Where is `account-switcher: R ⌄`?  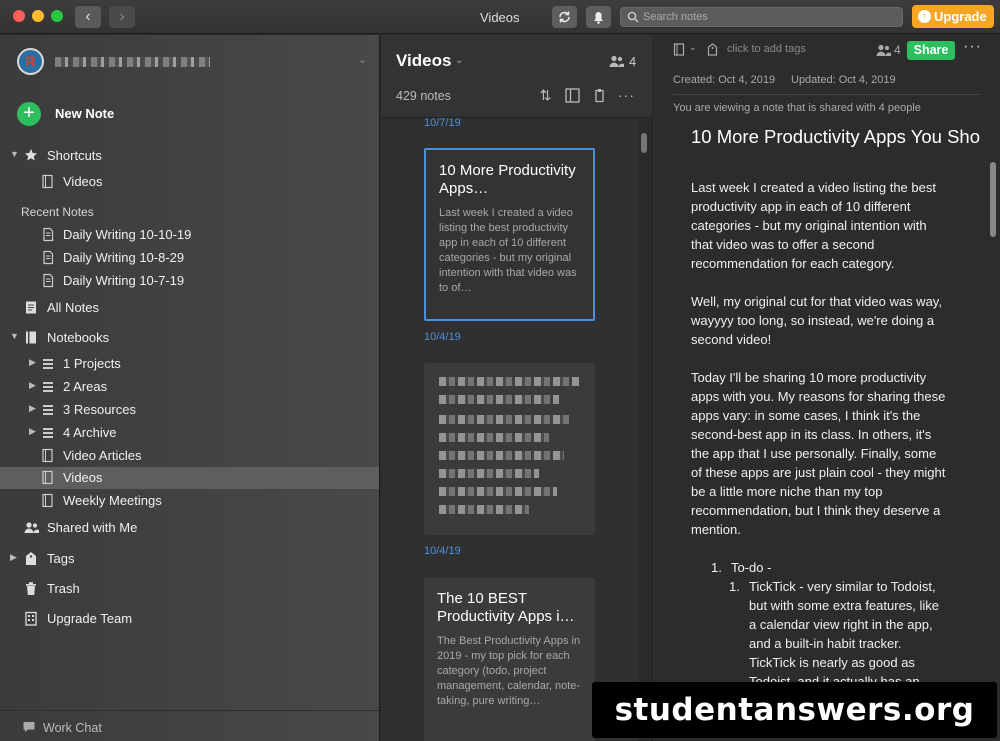
account-switcher: R ⌄ is located at coordinates (192, 62).